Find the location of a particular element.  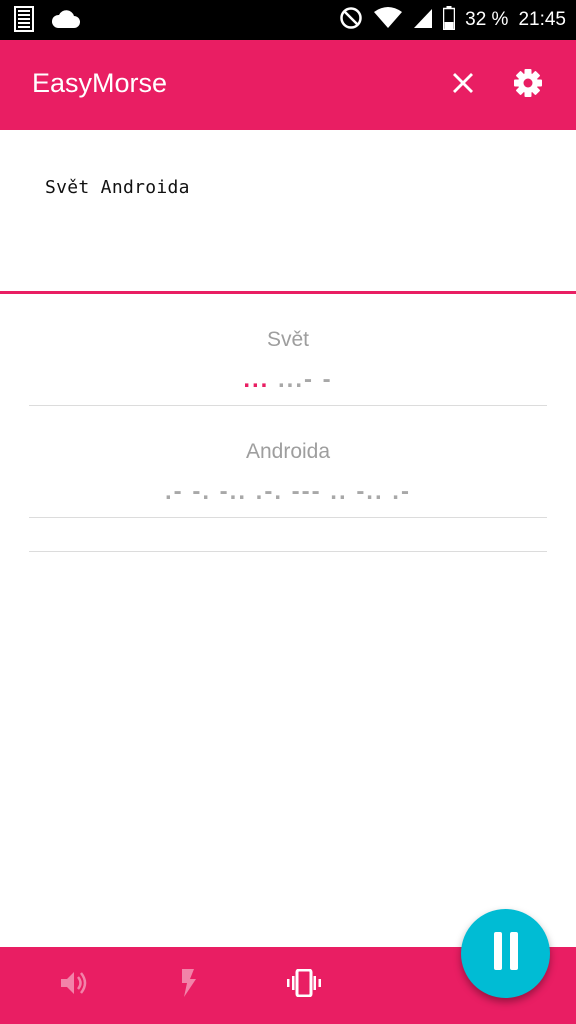

battery-percent: 32 % is located at coordinates (487, 19).